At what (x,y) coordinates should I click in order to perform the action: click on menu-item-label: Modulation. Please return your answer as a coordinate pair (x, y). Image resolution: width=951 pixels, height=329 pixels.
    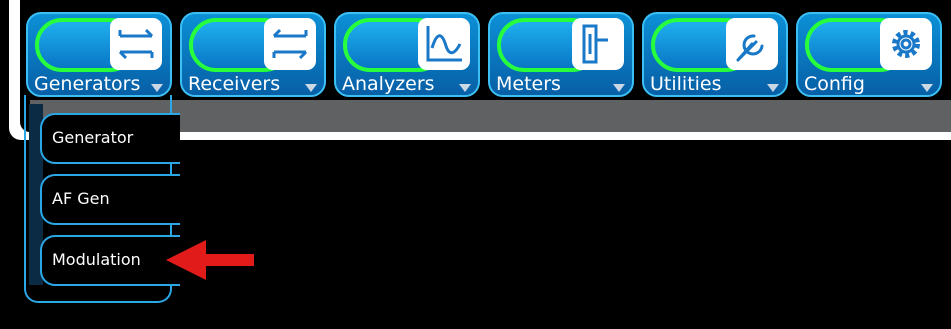
    Looking at the image, I should click on (96, 259).